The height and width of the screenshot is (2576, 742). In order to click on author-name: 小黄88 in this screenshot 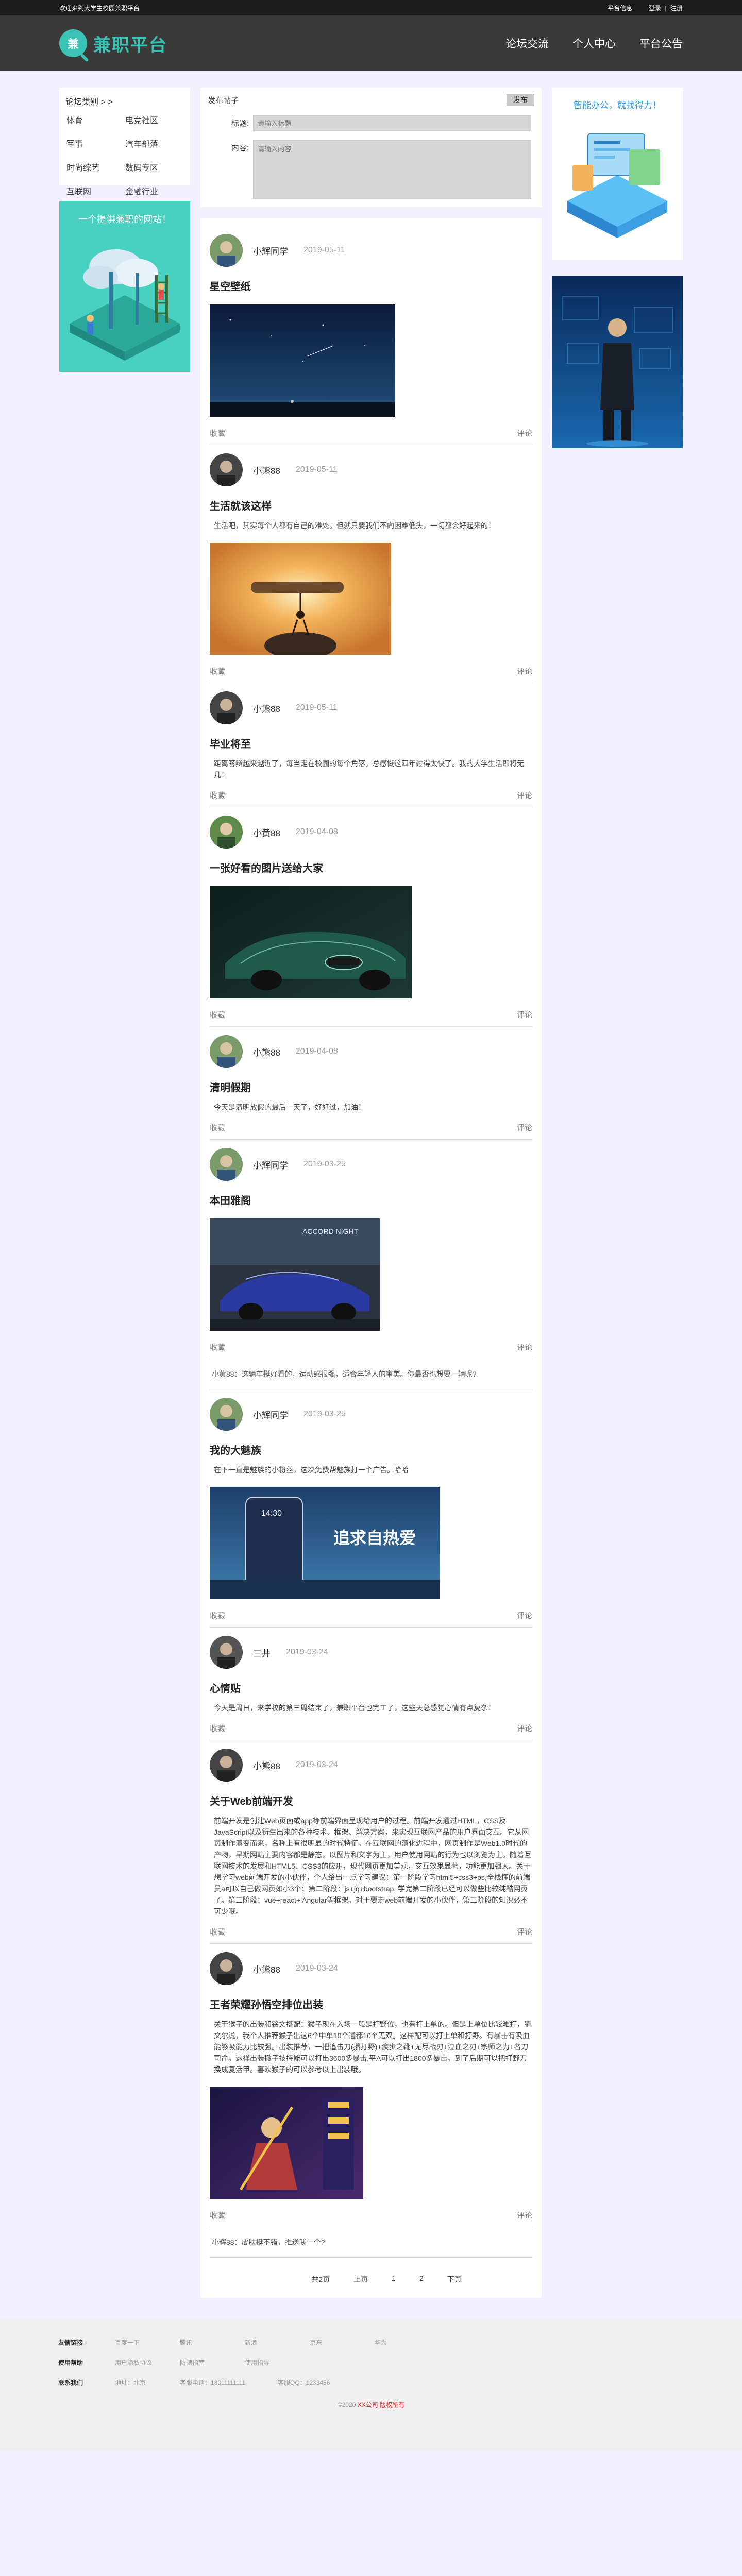, I will do `click(266, 832)`.